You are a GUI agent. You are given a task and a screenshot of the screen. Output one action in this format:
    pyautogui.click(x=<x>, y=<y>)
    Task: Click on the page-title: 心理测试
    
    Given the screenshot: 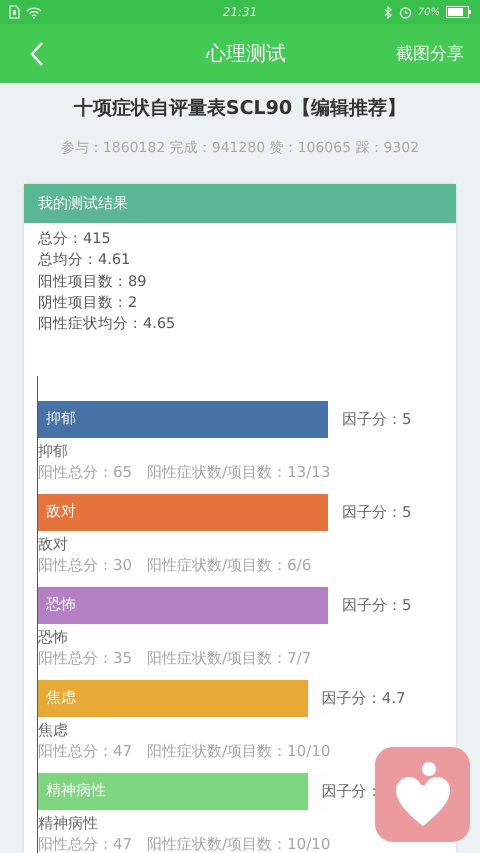 What is the action you would take?
    pyautogui.click(x=246, y=53)
    